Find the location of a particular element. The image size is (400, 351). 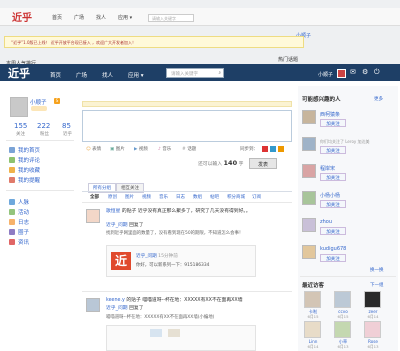

feed-item-1-line: 歌恒星 的贴子 近乎没有真正那么聚多了，研究了几天没有得到好。。 is located at coordinates (178, 211).